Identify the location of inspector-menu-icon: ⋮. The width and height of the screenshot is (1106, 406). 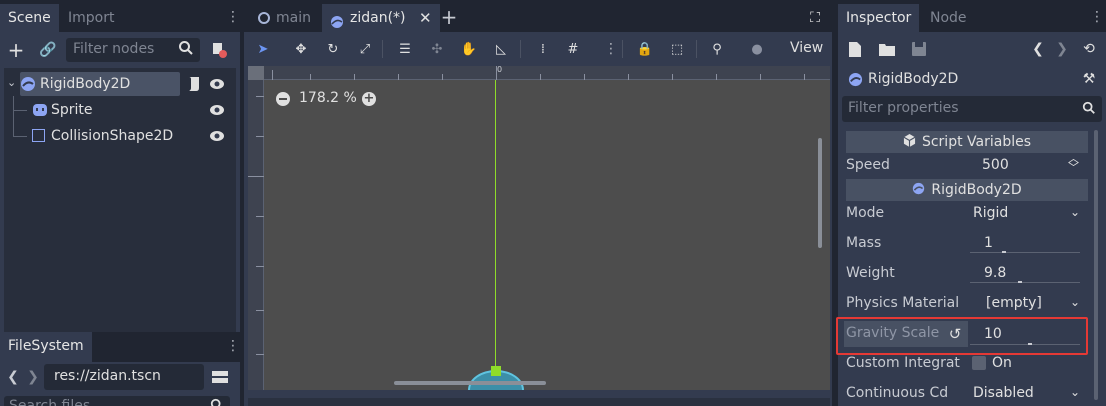
(1097, 17).